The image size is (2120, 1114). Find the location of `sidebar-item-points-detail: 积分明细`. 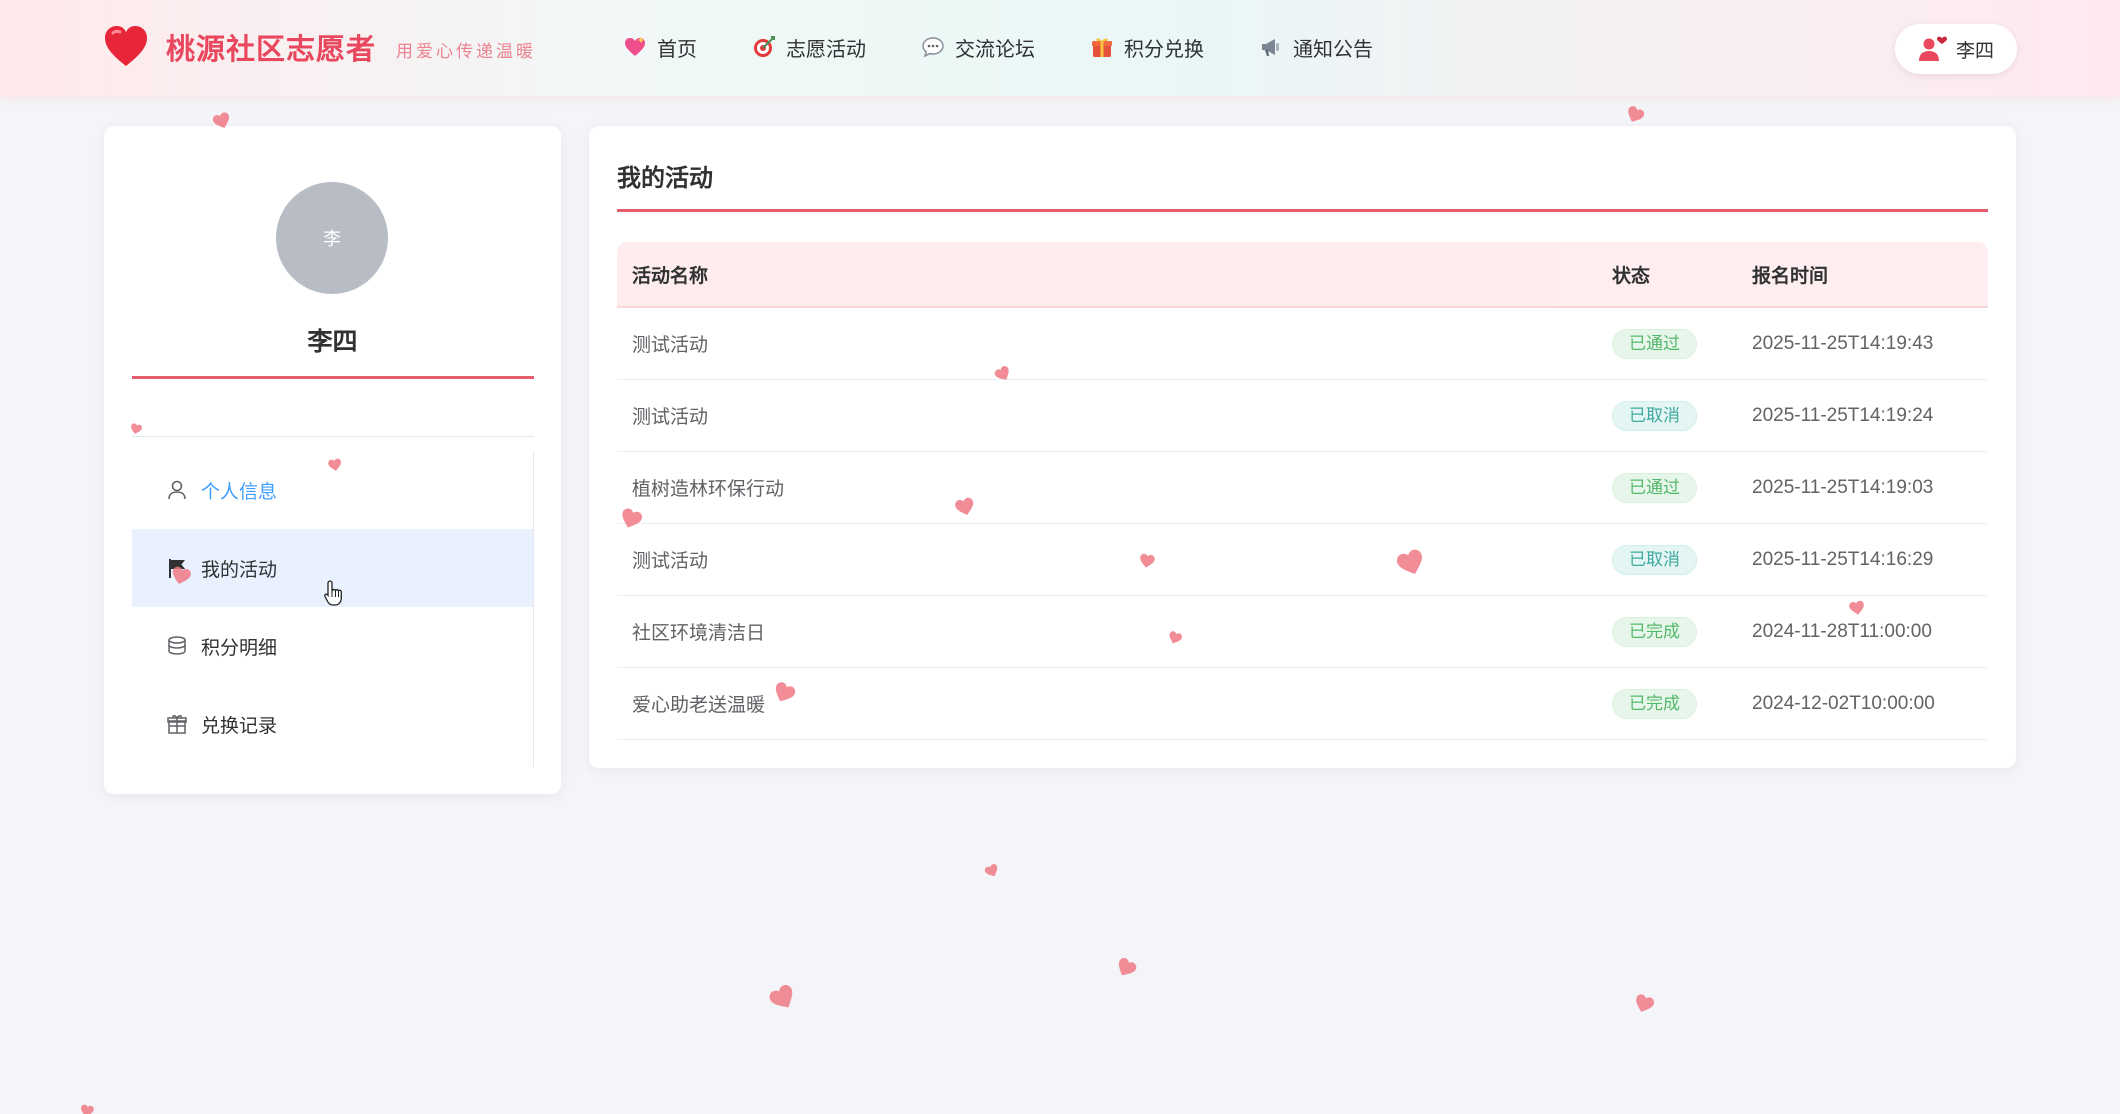

sidebar-item-points-detail: 积分明细 is located at coordinates (332, 646).